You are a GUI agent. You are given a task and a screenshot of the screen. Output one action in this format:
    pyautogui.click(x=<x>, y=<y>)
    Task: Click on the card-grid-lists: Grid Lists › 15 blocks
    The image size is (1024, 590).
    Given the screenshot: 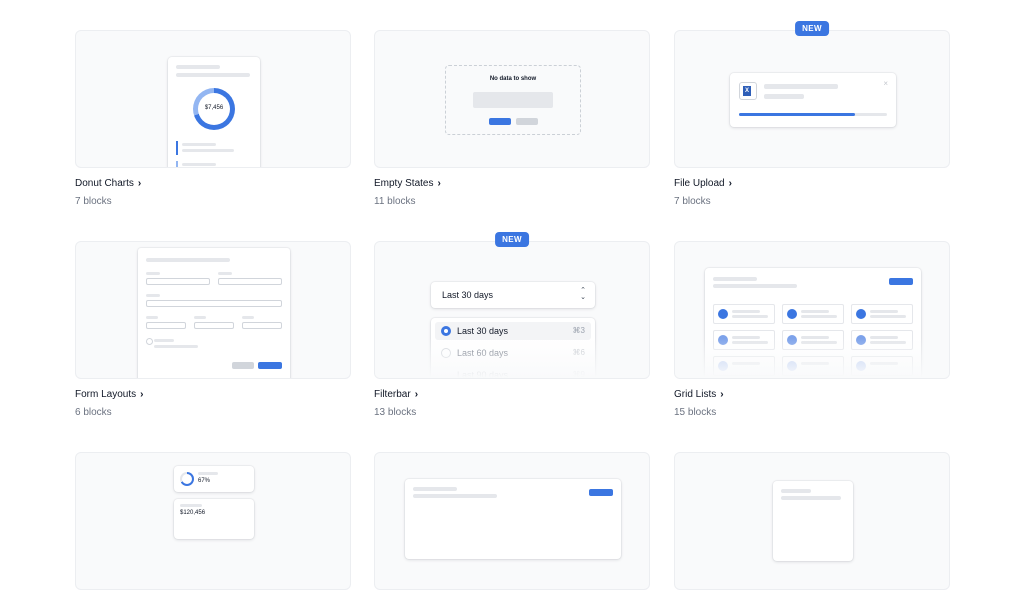 What is the action you would take?
    pyautogui.click(x=812, y=329)
    